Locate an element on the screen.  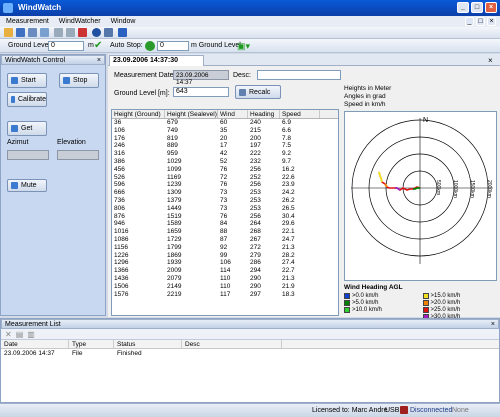
mute-button: Mute is located at coordinates (27, 185).